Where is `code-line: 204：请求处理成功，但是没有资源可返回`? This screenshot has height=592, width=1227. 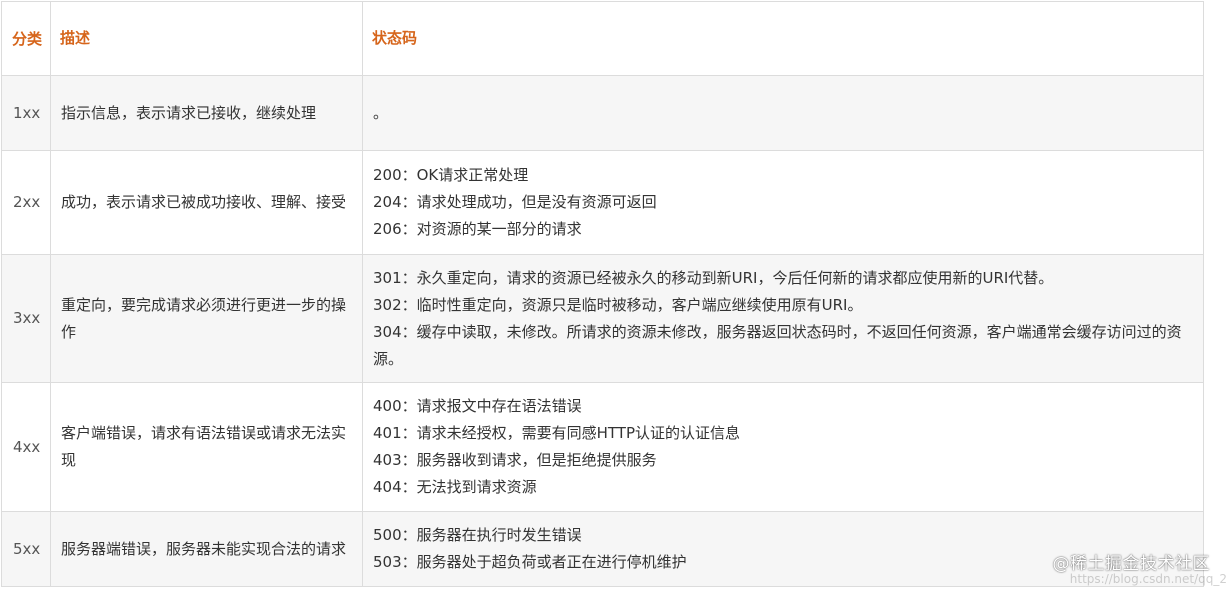 code-line: 204：请求处理成功，但是没有资源可返回 is located at coordinates (515, 202).